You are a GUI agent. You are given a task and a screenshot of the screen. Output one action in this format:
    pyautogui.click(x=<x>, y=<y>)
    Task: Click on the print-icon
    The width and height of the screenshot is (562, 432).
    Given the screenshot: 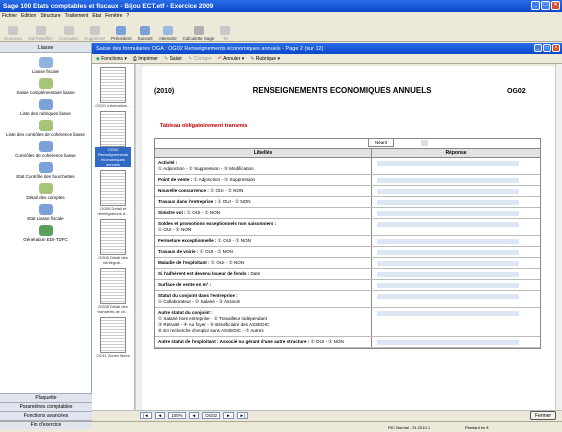 What is the action you would take?
    pyautogui.click(x=45, y=209)
    